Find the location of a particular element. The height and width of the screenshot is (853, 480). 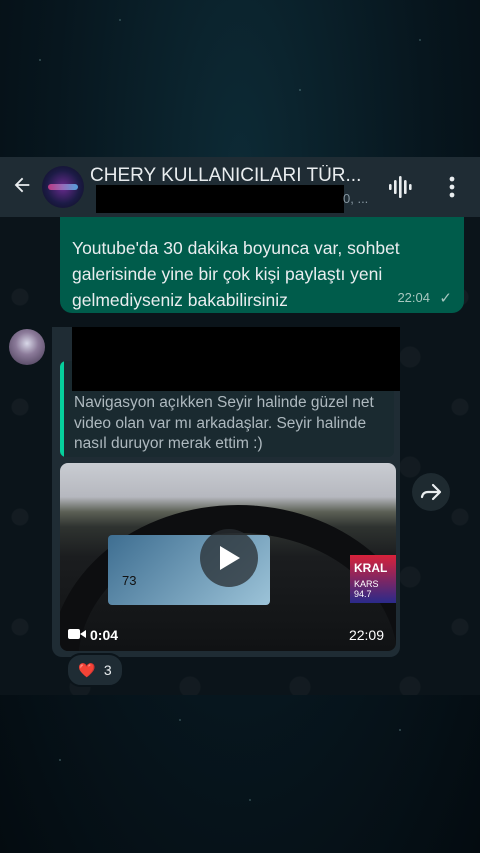

group-avatar is located at coordinates (63, 187).